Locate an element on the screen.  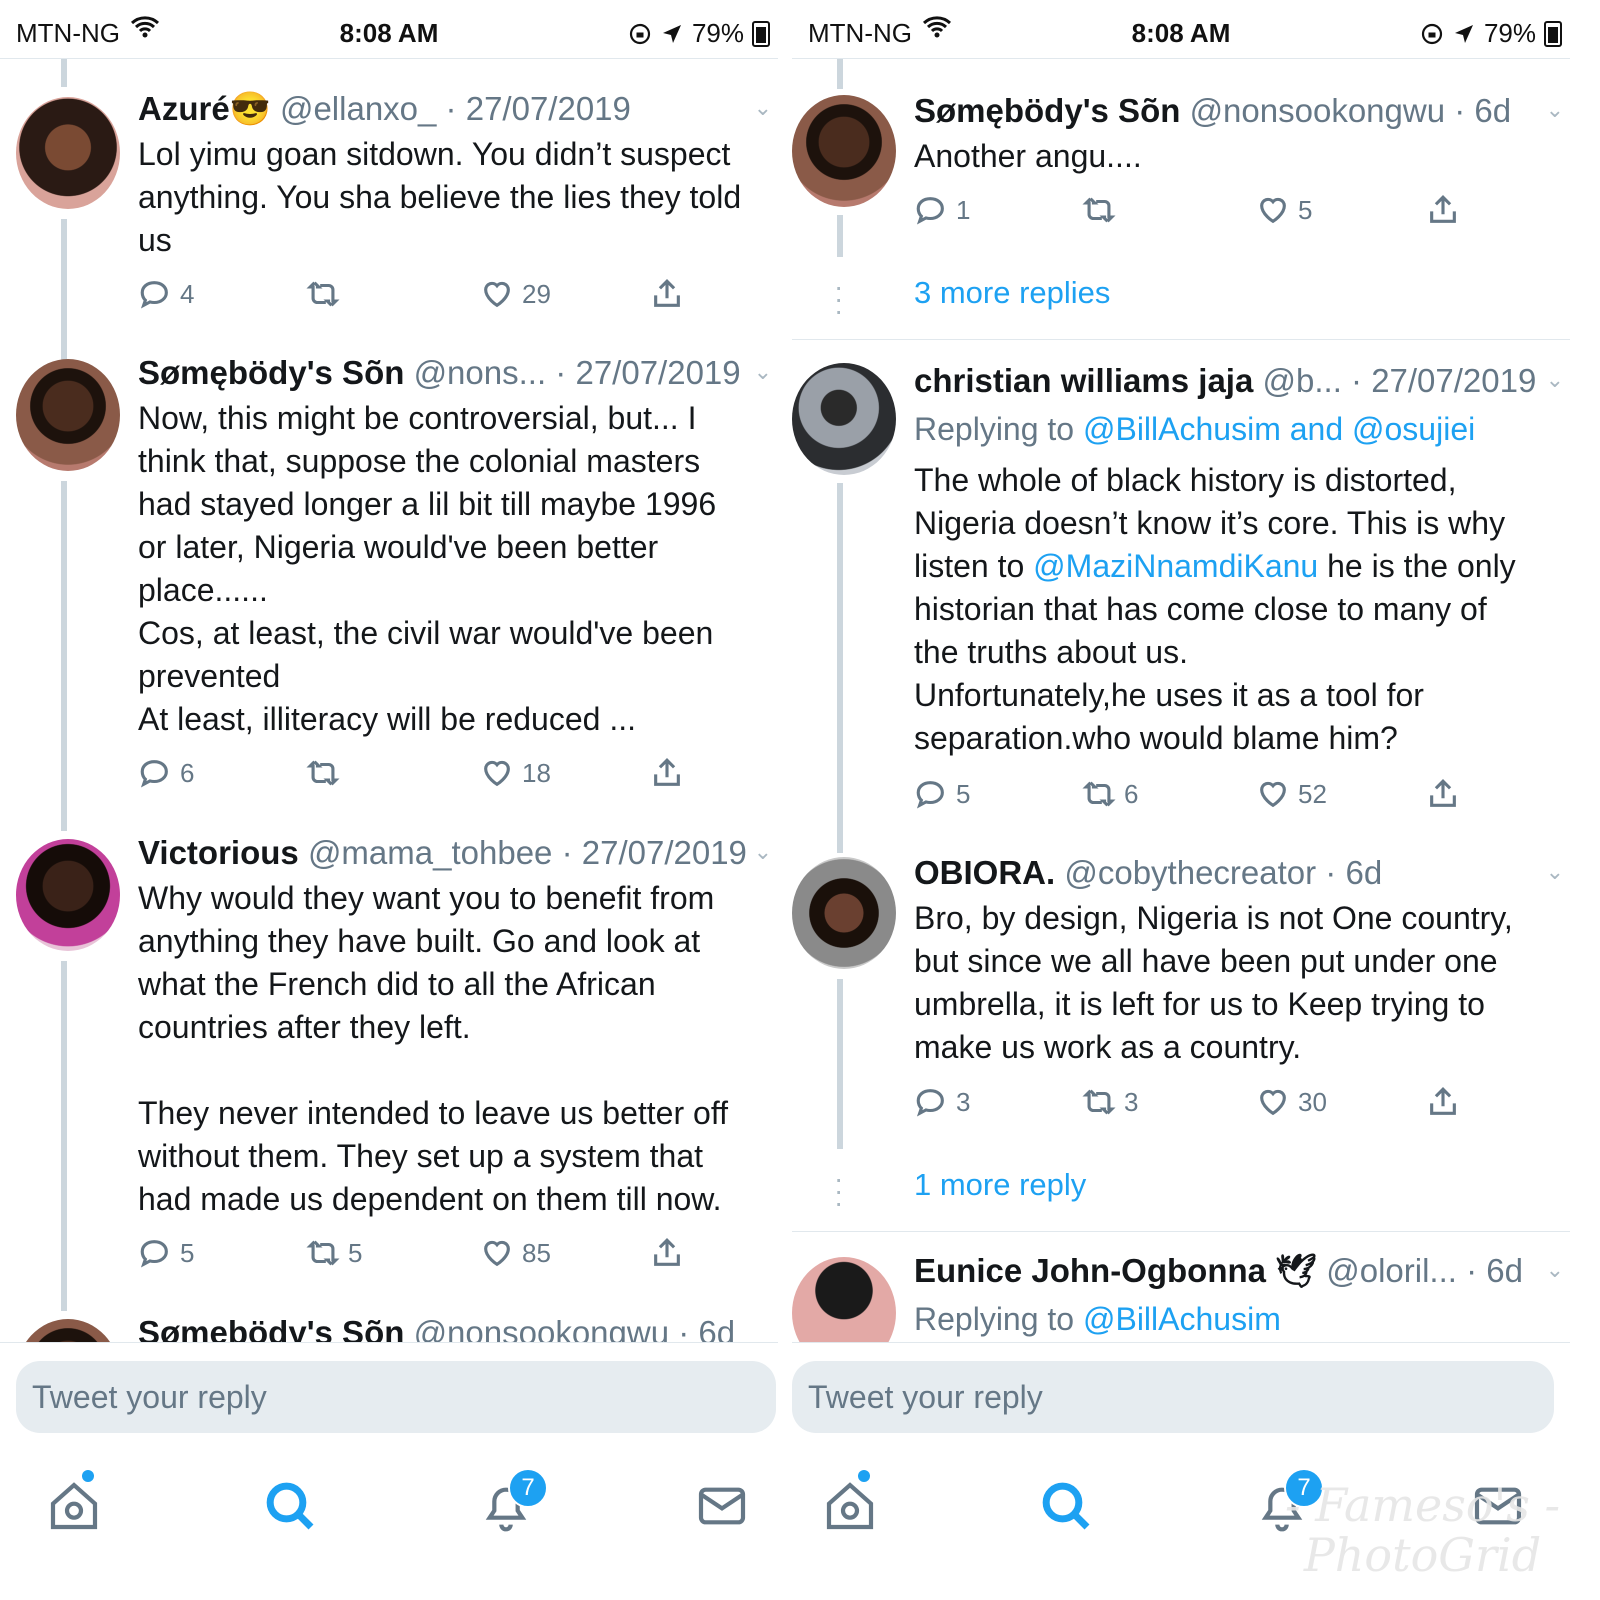
handle: @ellanxo_ is located at coordinates (358, 108).